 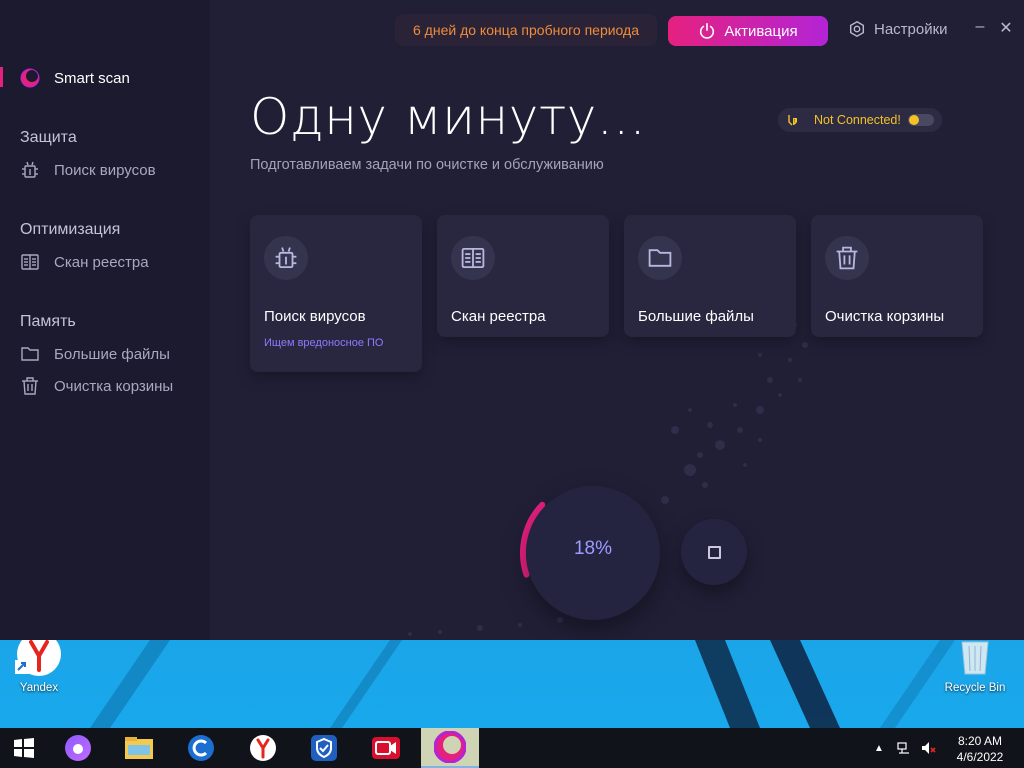 I want to click on taskbar-clock: 8:20 AM 4/6/2022, so click(x=980, y=749).